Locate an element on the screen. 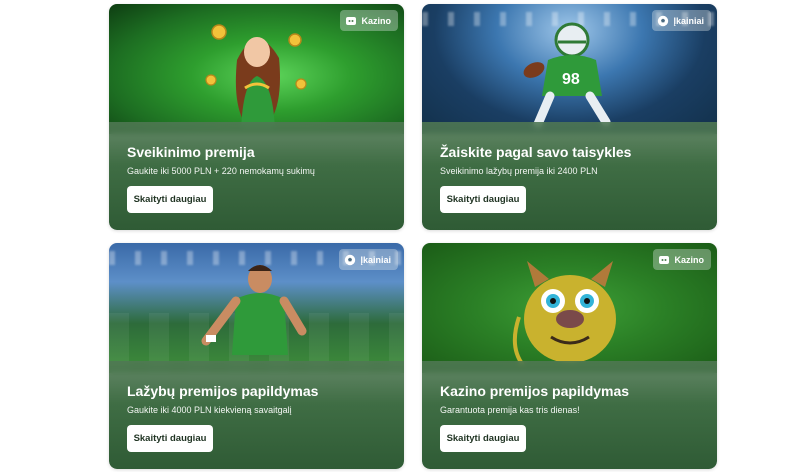 This screenshot has width=800, height=472. monster-illustration is located at coordinates (564, 314).